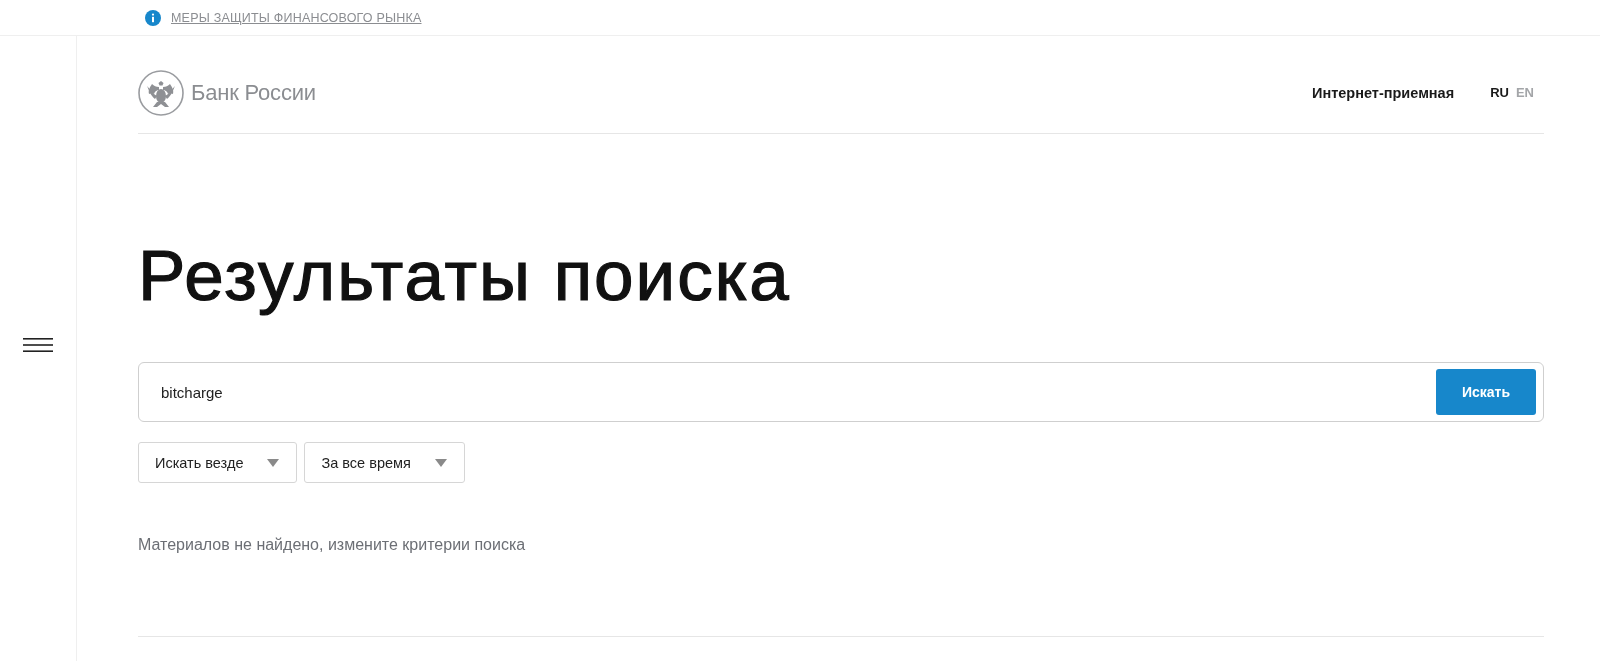 The image size is (1600, 661). I want to click on filter-dropdown: За все время, so click(384, 462).